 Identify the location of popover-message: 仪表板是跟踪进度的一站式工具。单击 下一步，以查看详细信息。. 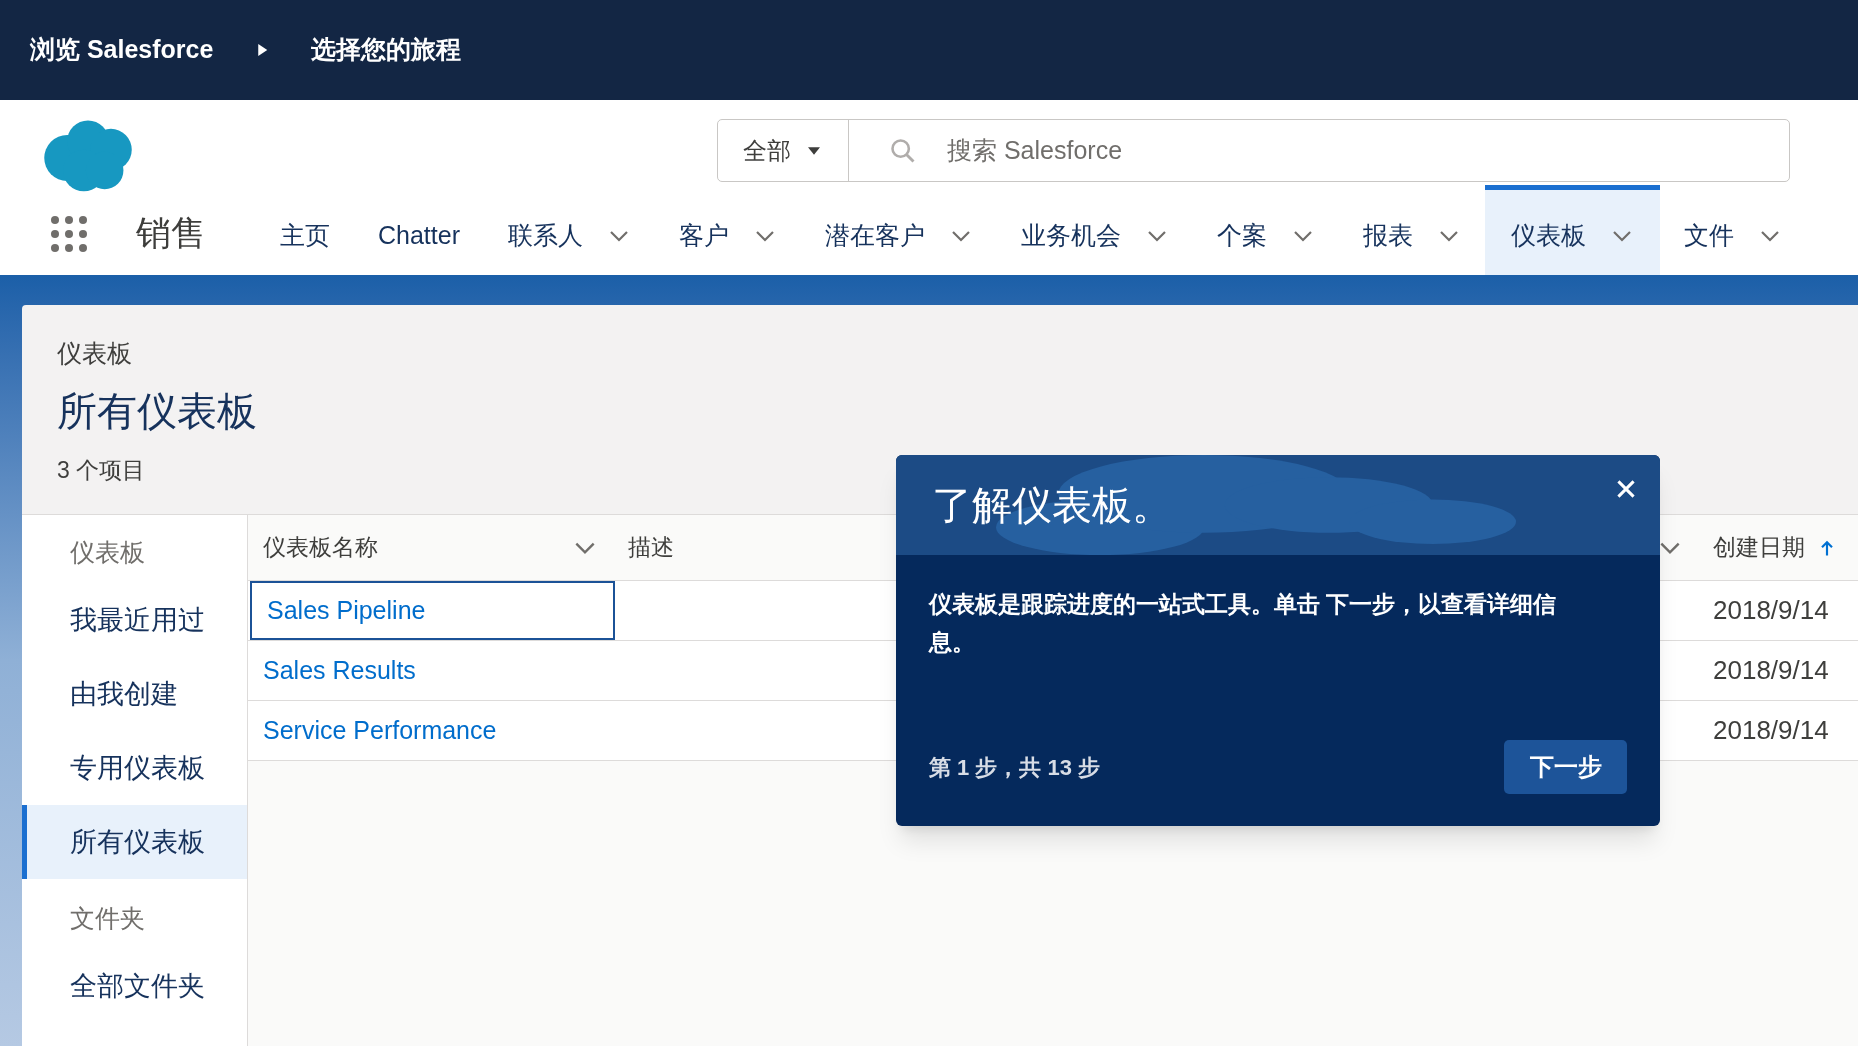
(1242, 623).